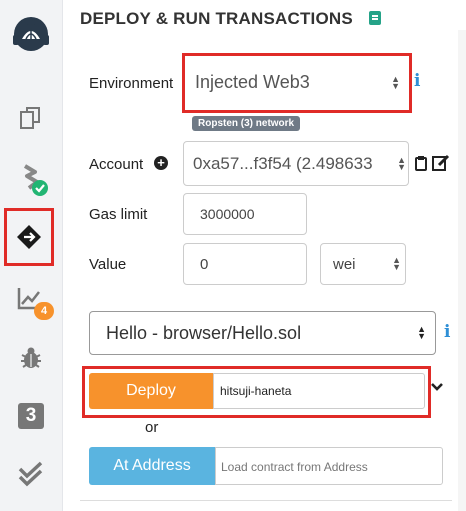 The height and width of the screenshot is (511, 466). What do you see at coordinates (108, 264) in the screenshot?
I see `value-label: Value` at bounding box center [108, 264].